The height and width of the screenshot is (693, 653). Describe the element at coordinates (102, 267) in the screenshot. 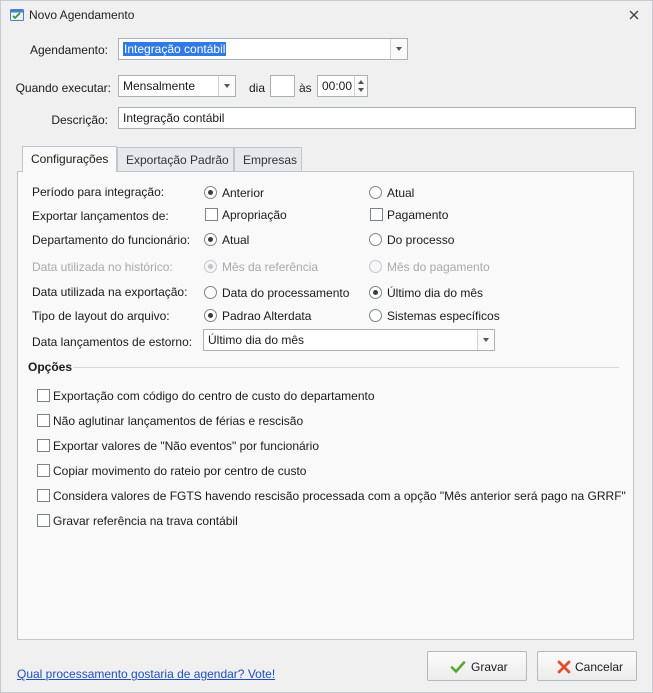

I see `data-historico-label: Data utilizada no histórico:` at that location.